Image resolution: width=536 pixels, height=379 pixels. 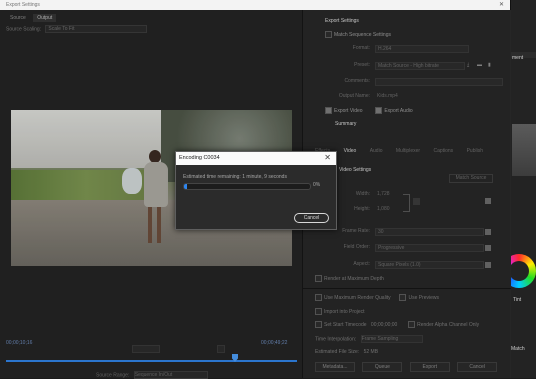 What do you see at coordinates (199, 158) in the screenshot?
I see `dialog-title: Encoding C0034` at bounding box center [199, 158].